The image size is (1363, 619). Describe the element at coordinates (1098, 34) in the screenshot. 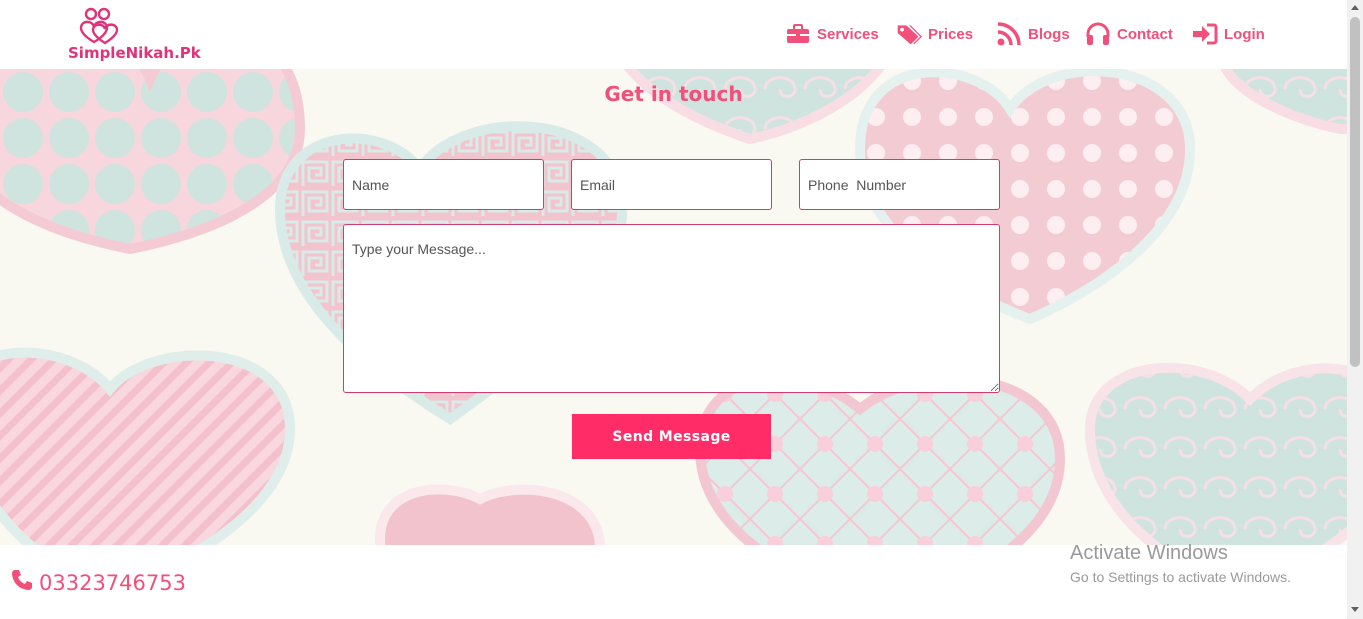

I see `headphones-icon` at that location.